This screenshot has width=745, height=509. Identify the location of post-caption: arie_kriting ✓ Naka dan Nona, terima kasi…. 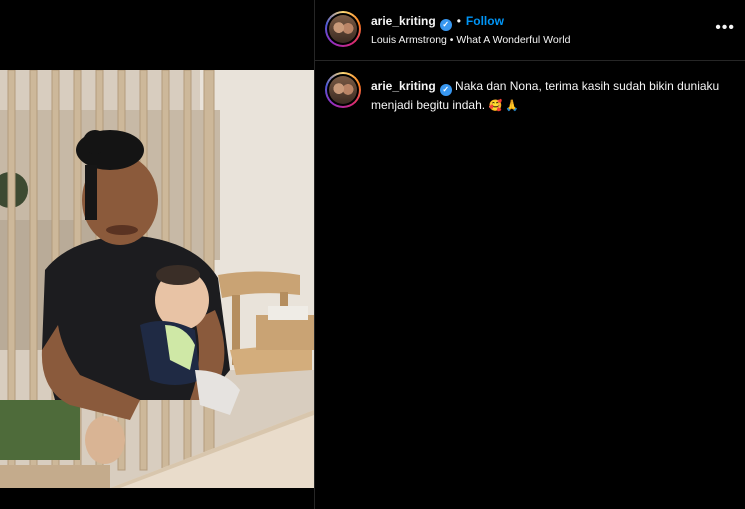
(551, 96).